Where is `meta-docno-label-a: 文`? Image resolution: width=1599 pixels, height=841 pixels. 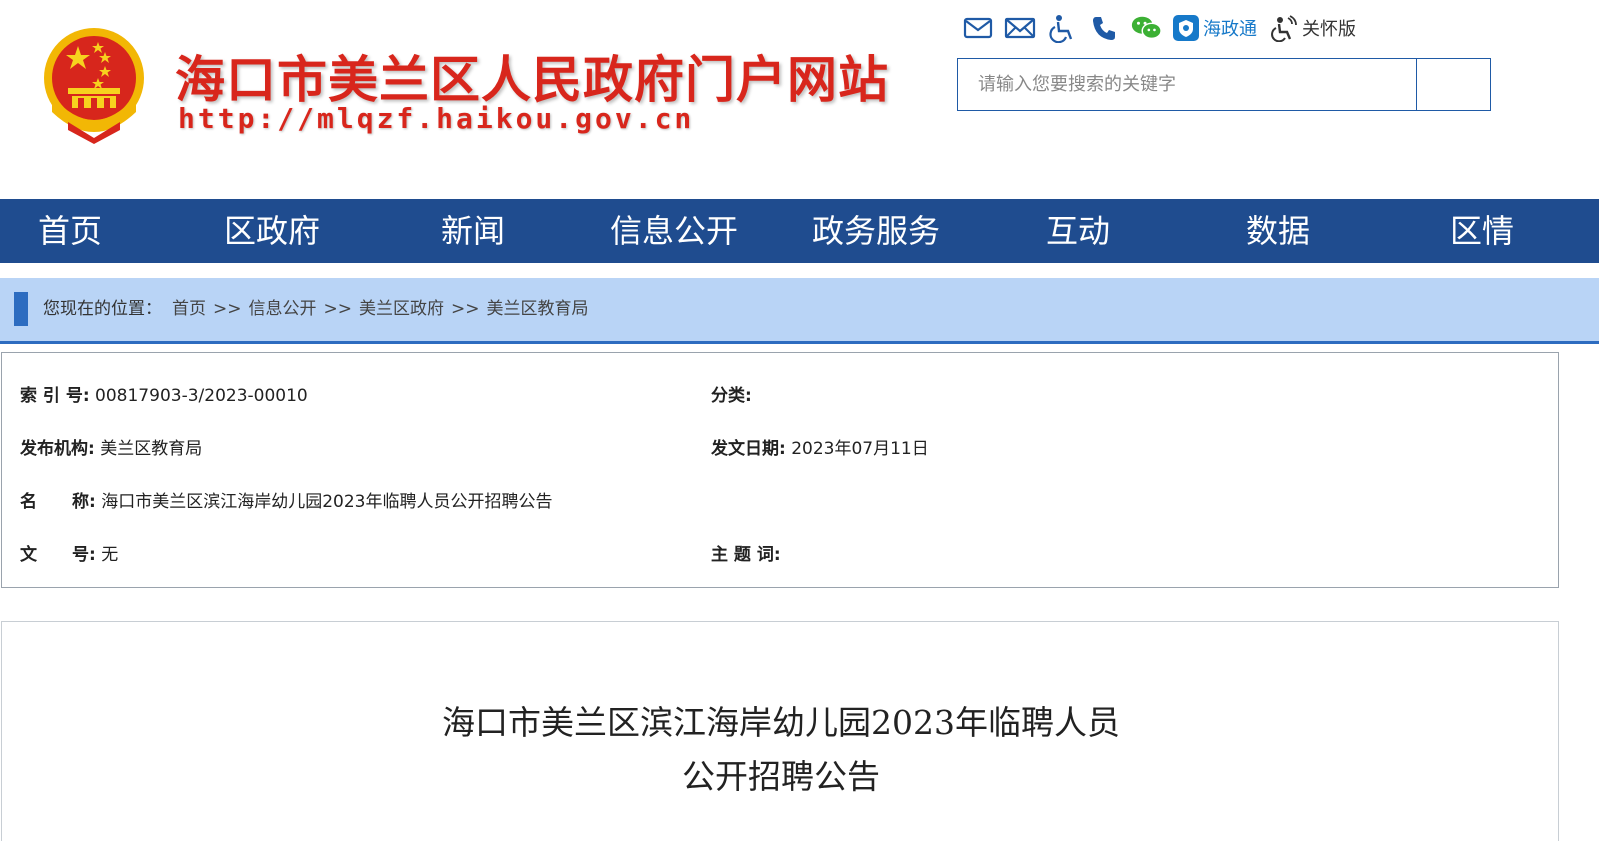 meta-docno-label-a: 文 is located at coordinates (28, 555).